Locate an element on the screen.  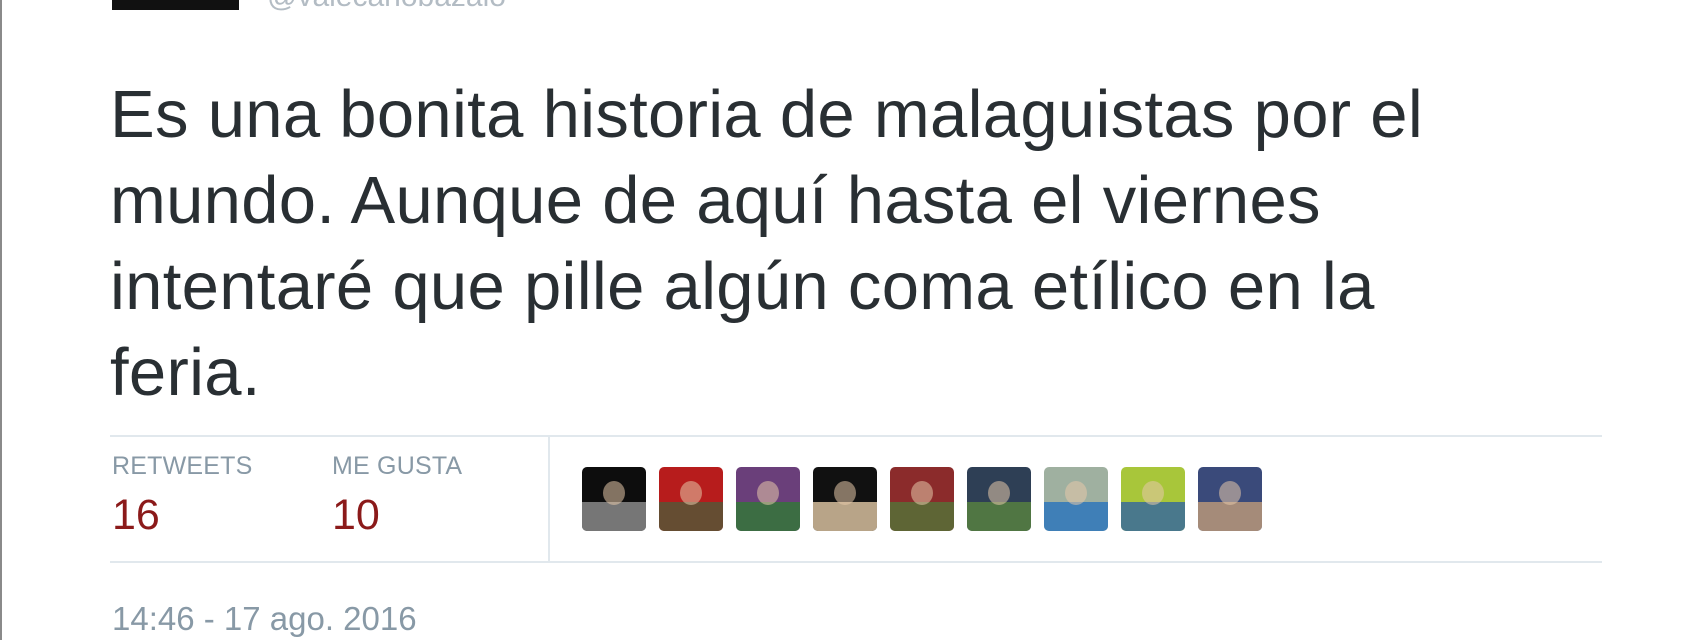
liker-8-avatar is located at coordinates (1153, 499).